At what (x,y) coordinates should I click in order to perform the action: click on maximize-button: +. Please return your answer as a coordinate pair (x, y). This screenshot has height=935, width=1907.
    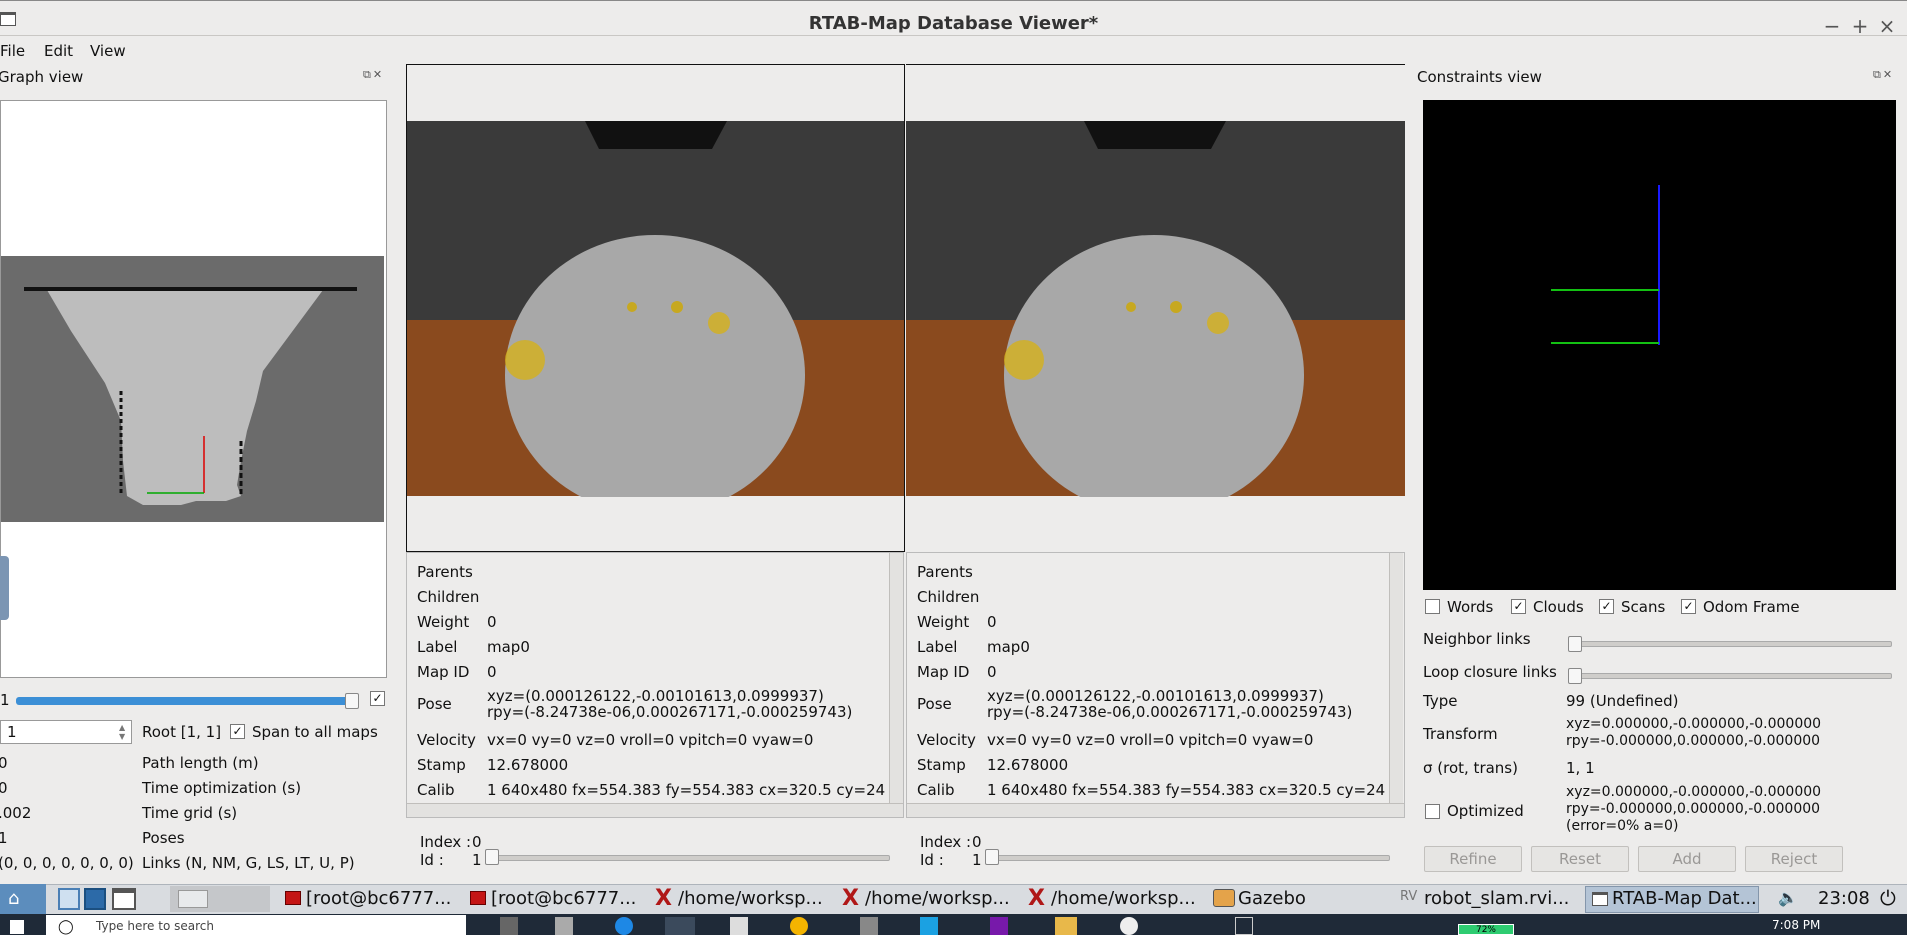
    Looking at the image, I should click on (1860, 26).